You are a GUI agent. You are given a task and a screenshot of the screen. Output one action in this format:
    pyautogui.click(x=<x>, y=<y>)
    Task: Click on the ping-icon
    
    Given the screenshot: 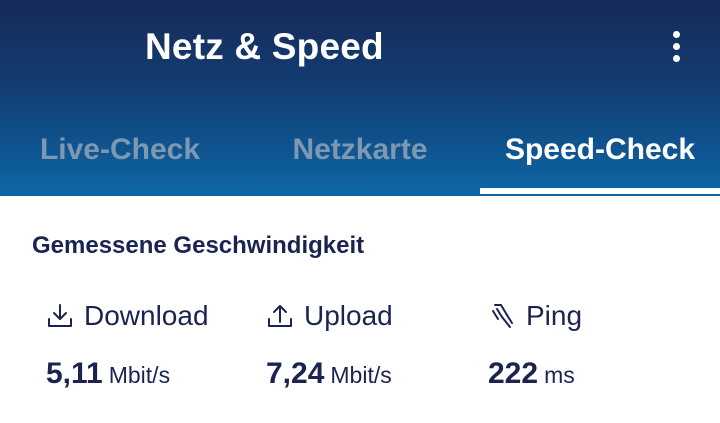 What is the action you would take?
    pyautogui.click(x=502, y=316)
    